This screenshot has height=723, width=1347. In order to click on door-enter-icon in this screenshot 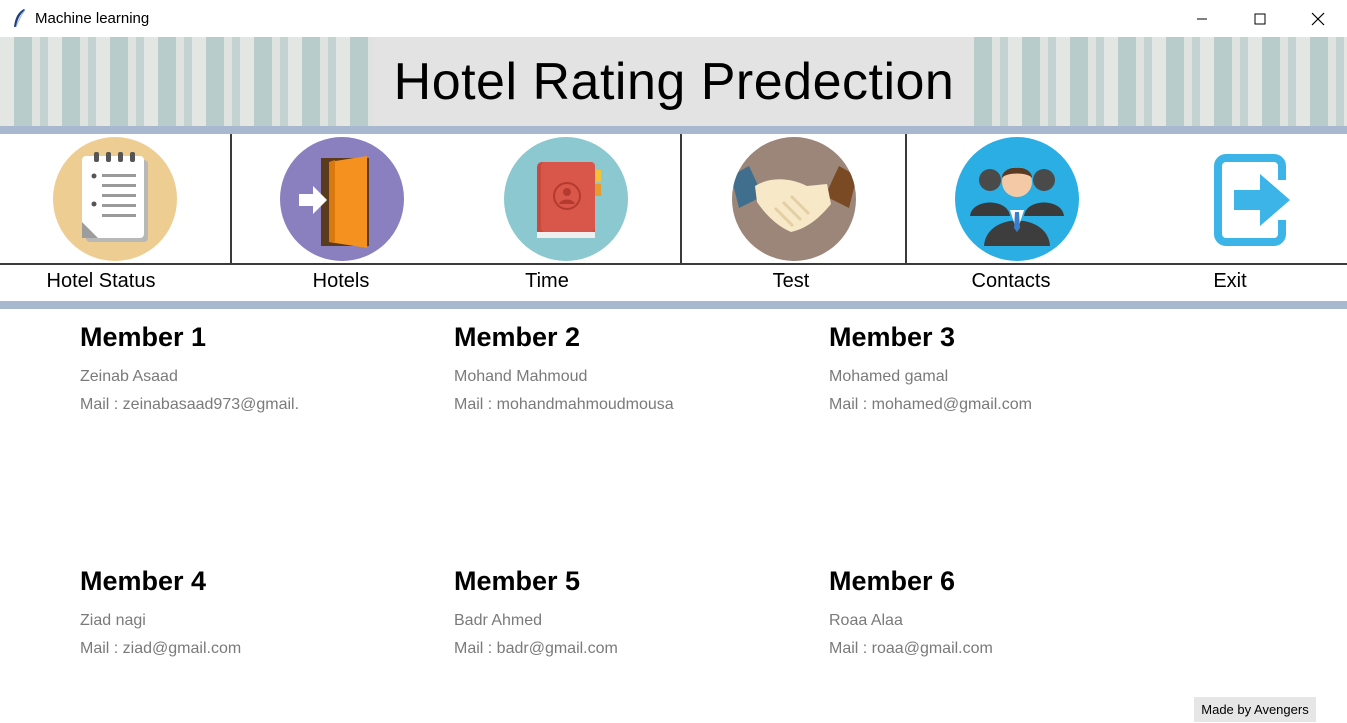, I will do `click(341, 198)`.